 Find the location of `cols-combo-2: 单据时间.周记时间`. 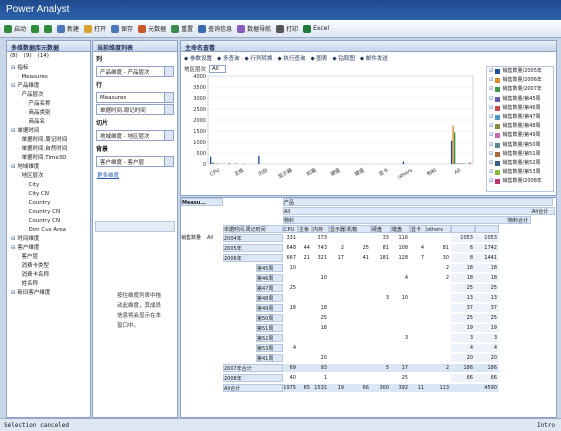

cols-combo-2: 单据时间.周记时间 is located at coordinates (135, 109).